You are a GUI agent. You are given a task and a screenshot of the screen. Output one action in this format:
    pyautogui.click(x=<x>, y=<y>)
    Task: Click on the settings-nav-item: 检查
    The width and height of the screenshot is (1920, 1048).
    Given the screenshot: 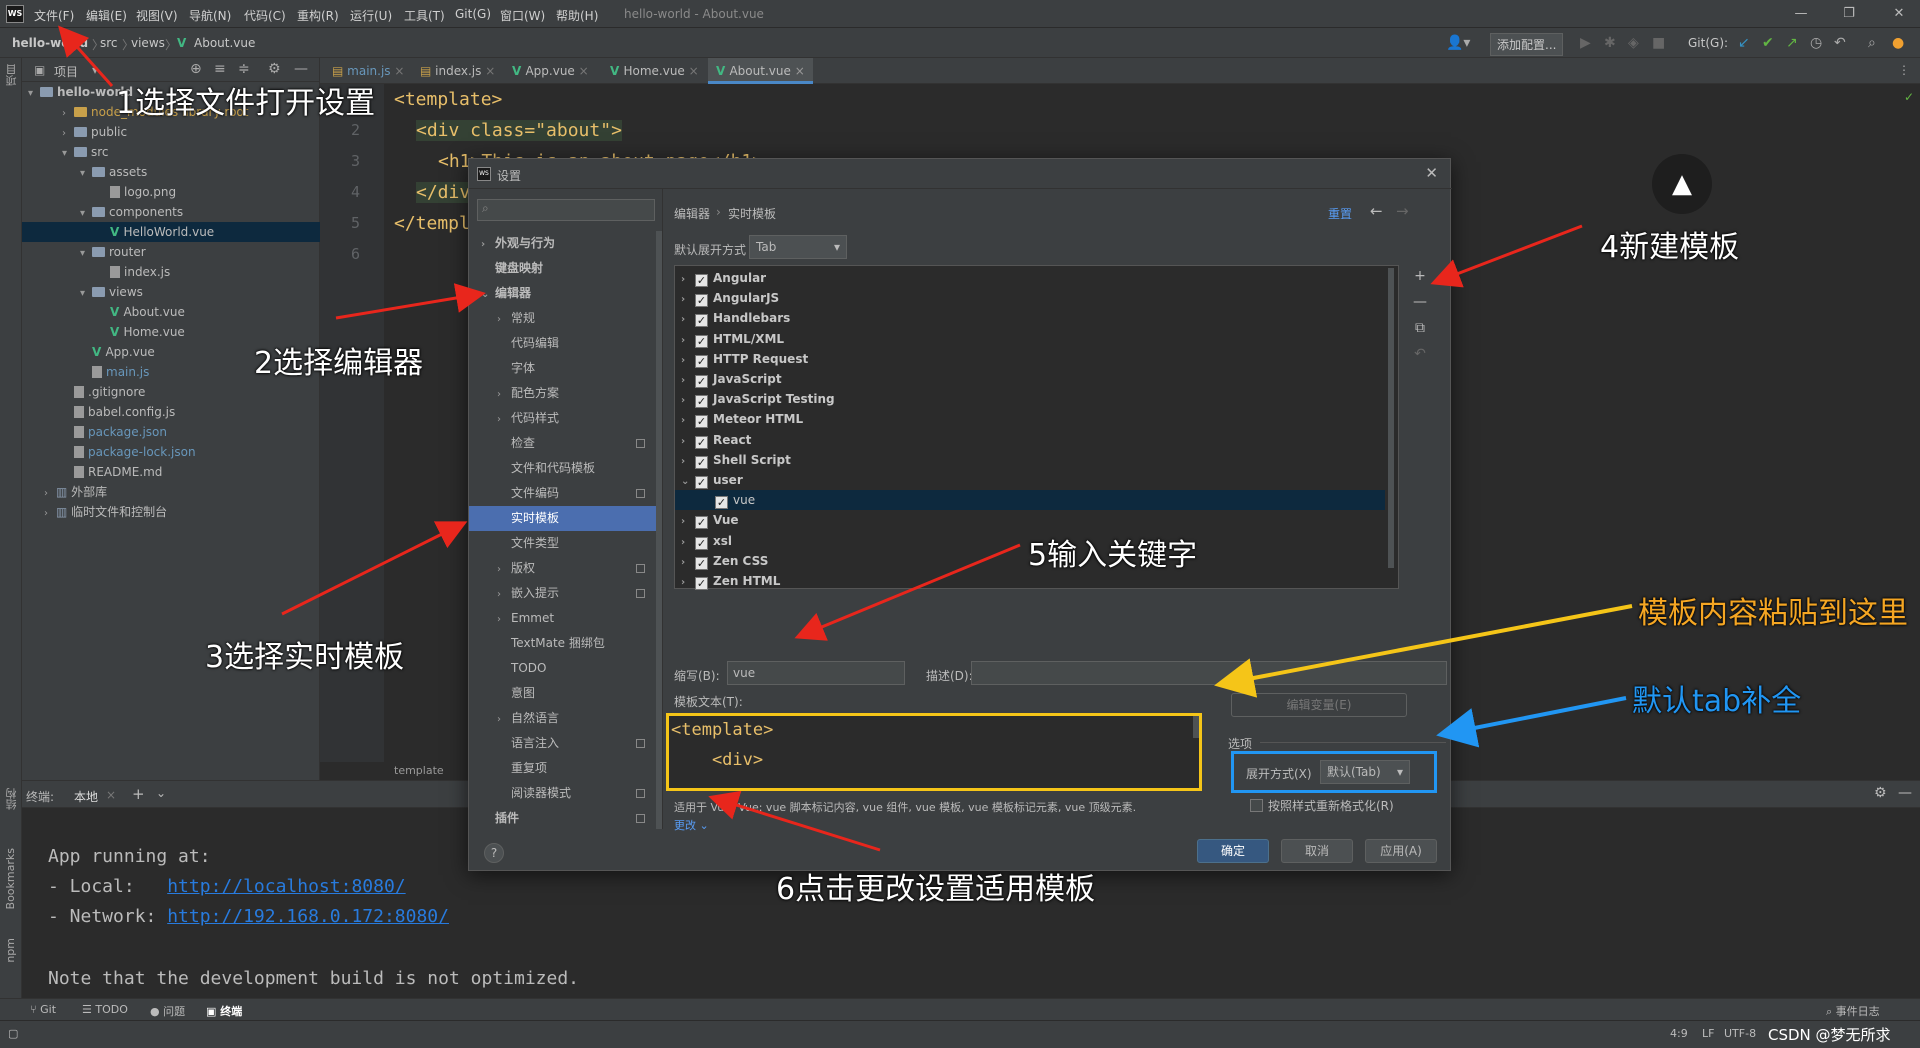 What is the action you would take?
    pyautogui.click(x=565, y=443)
    